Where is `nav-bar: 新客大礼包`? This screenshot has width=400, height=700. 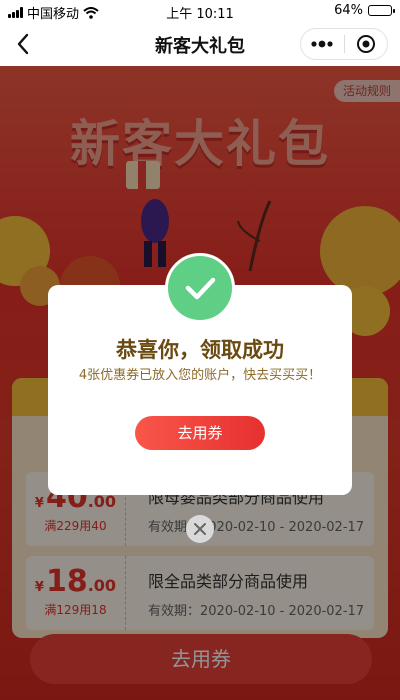
nav-bar: 新客大礼包 is located at coordinates (200, 44).